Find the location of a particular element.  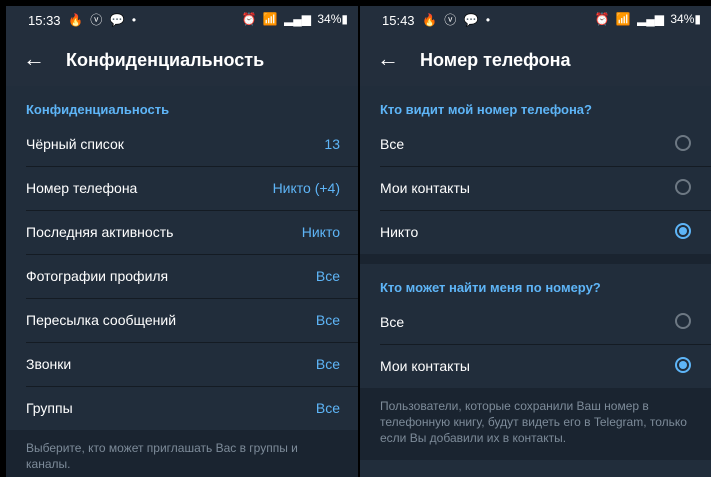

option-nobody: Никто is located at coordinates (545, 232).